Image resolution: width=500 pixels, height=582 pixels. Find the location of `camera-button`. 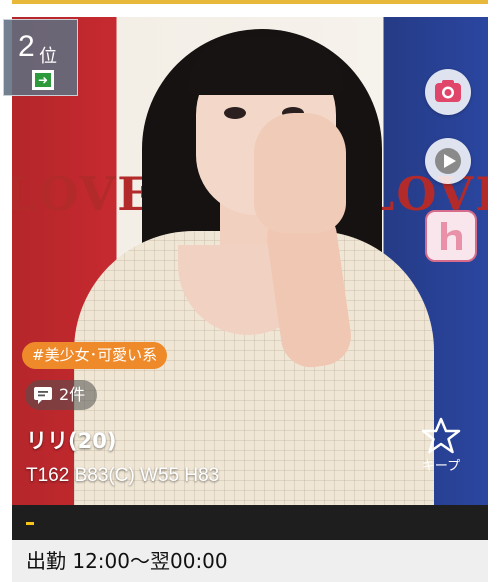

camera-button is located at coordinates (448, 92).